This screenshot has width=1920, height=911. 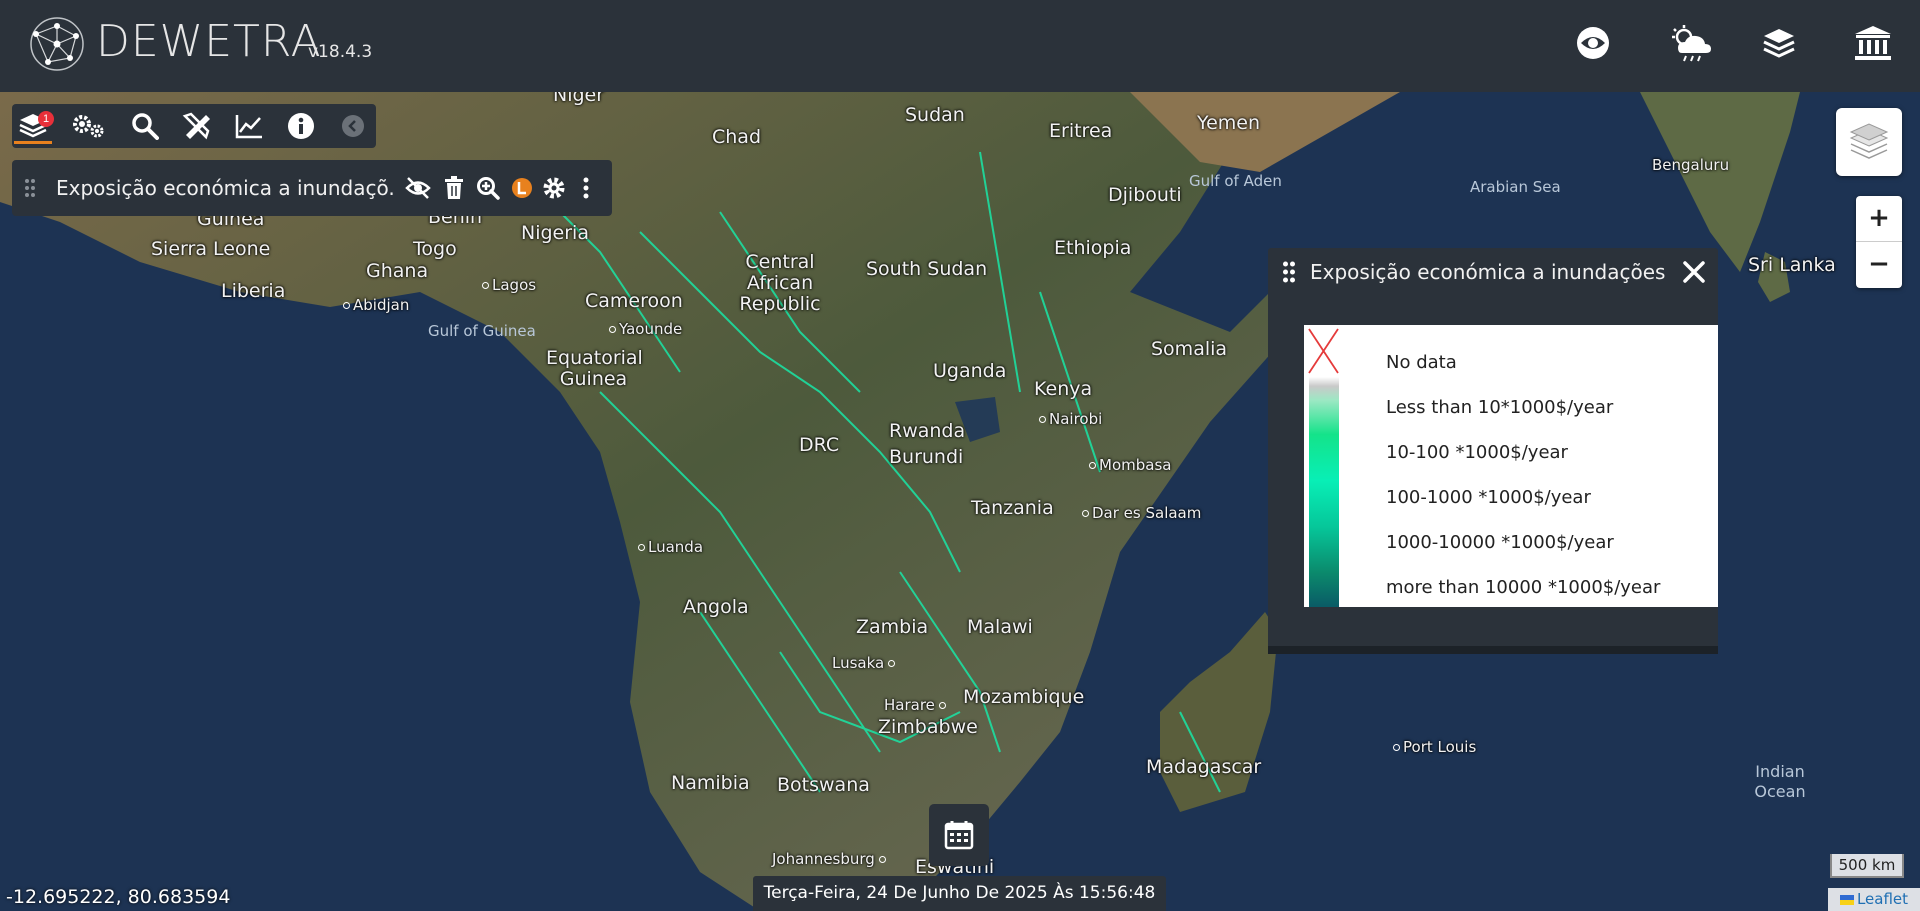 I want to click on dewetra-logo, so click(x=57, y=44).